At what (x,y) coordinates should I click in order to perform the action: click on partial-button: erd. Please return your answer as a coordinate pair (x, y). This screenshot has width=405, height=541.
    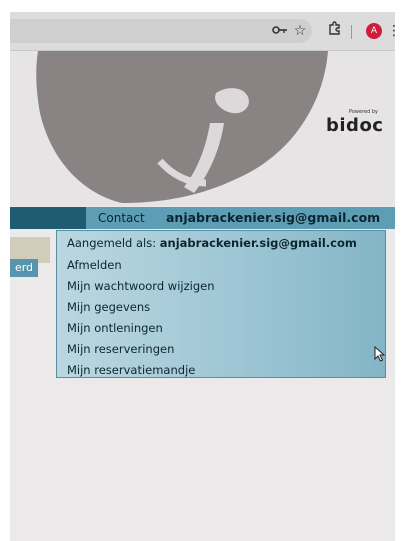
    Looking at the image, I should click on (24, 268).